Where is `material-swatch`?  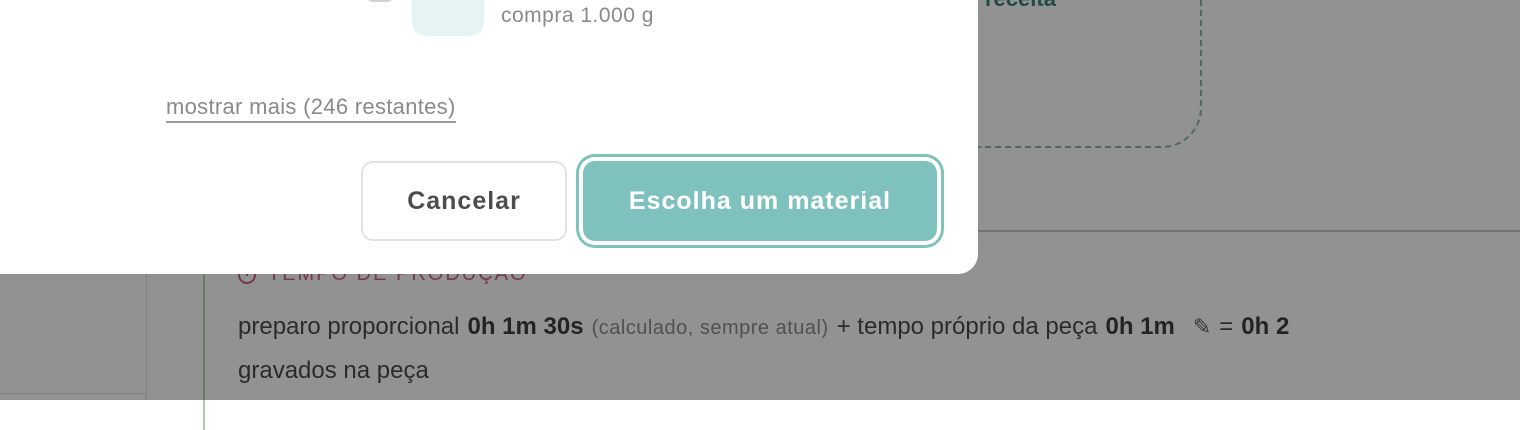
material-swatch is located at coordinates (448, 18).